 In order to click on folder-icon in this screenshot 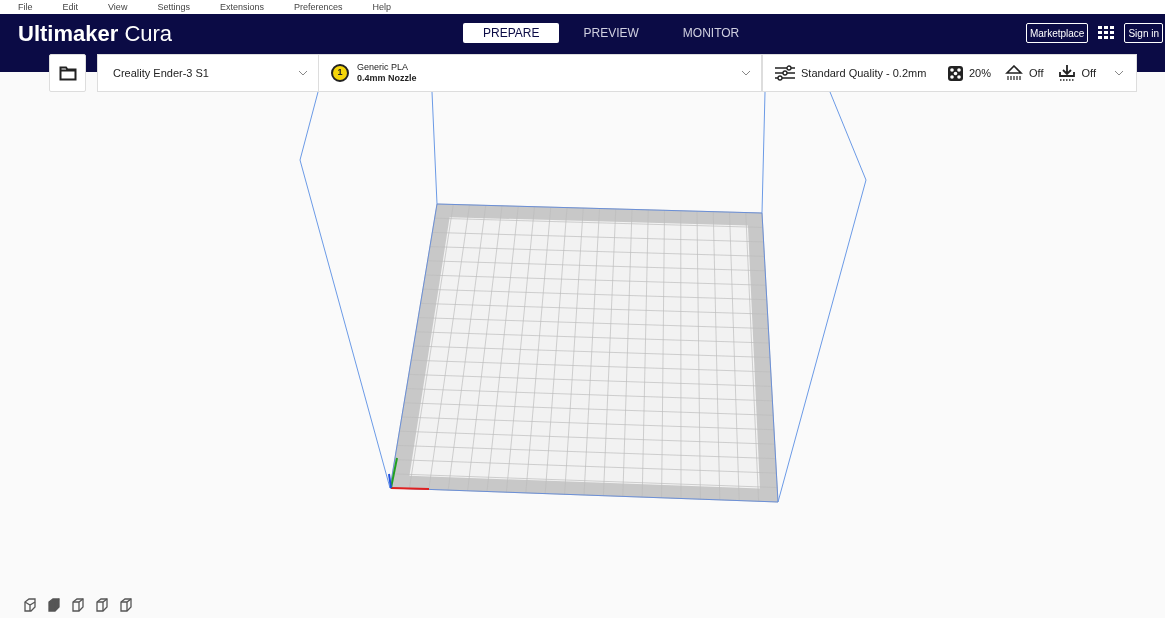, I will do `click(67, 73)`.